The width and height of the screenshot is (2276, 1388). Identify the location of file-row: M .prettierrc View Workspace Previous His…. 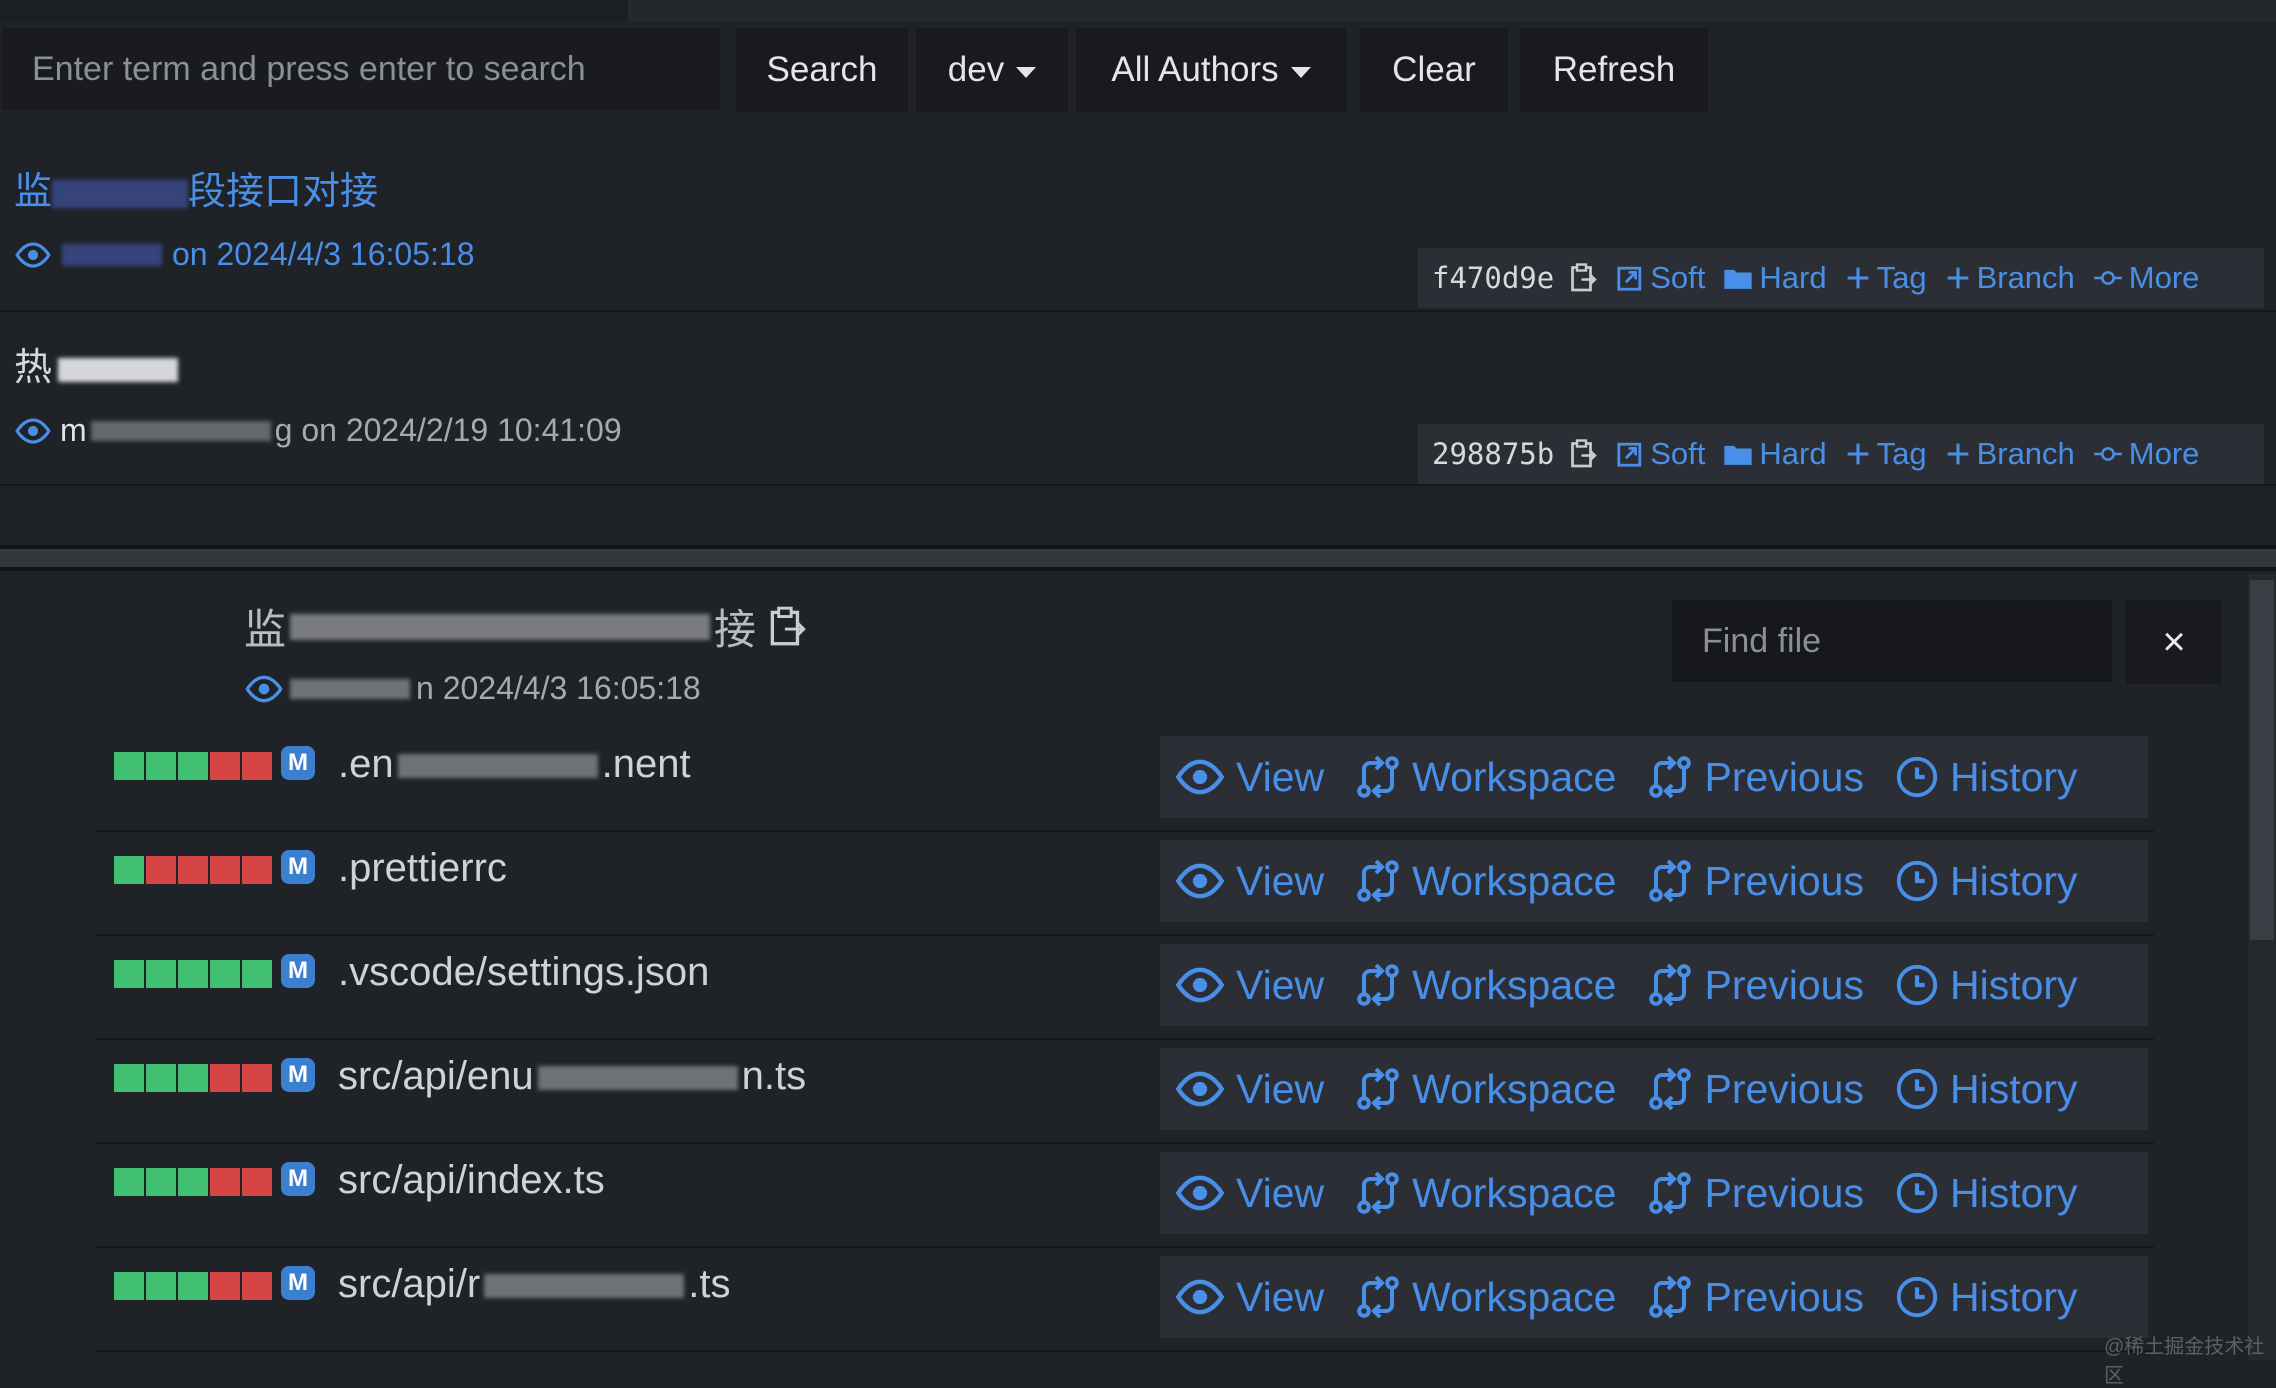
(1125, 884).